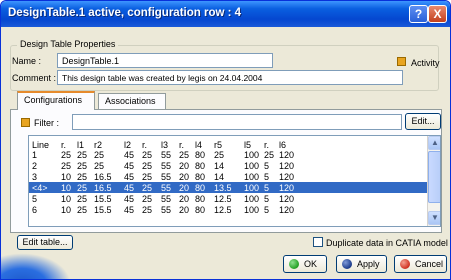 The width and height of the screenshot is (451, 280). Describe the element at coordinates (437, 14) in the screenshot. I see `close-button: X` at that location.